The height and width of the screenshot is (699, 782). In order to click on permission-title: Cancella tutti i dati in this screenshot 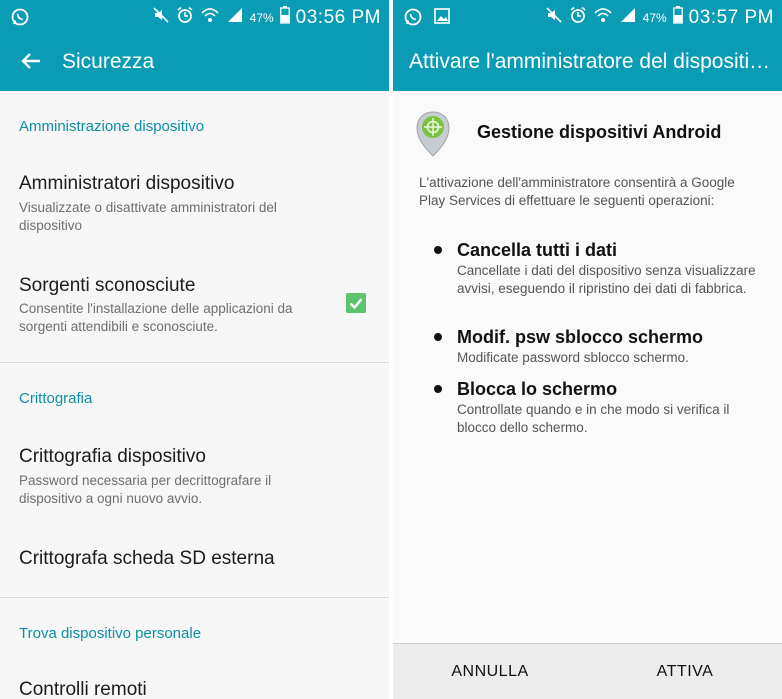, I will do `click(537, 250)`.